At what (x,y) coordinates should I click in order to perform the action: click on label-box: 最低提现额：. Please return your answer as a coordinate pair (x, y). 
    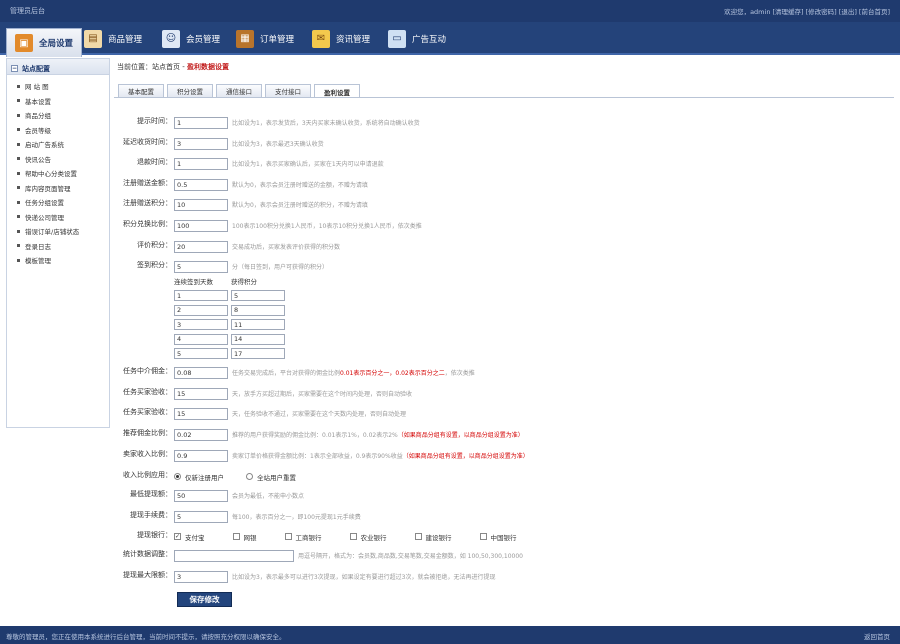
    Looking at the image, I should click on (143, 495).